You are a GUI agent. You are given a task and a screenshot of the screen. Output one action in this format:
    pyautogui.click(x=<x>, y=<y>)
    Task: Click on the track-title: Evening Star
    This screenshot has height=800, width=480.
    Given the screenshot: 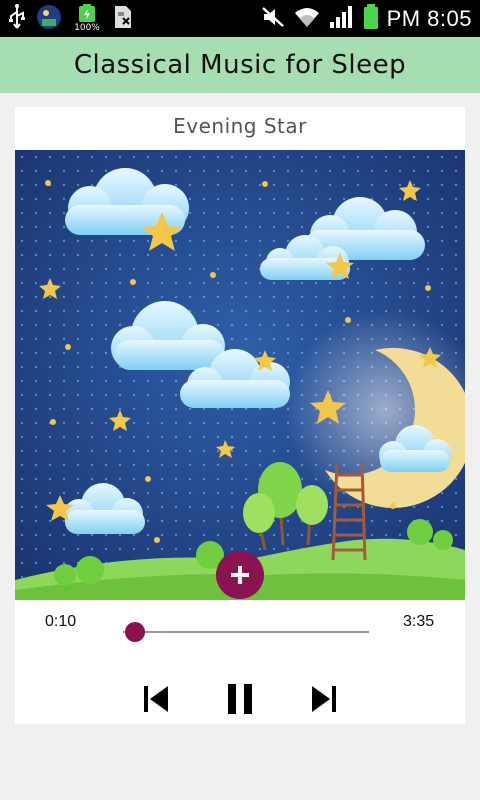 What is the action you would take?
    pyautogui.click(x=240, y=126)
    